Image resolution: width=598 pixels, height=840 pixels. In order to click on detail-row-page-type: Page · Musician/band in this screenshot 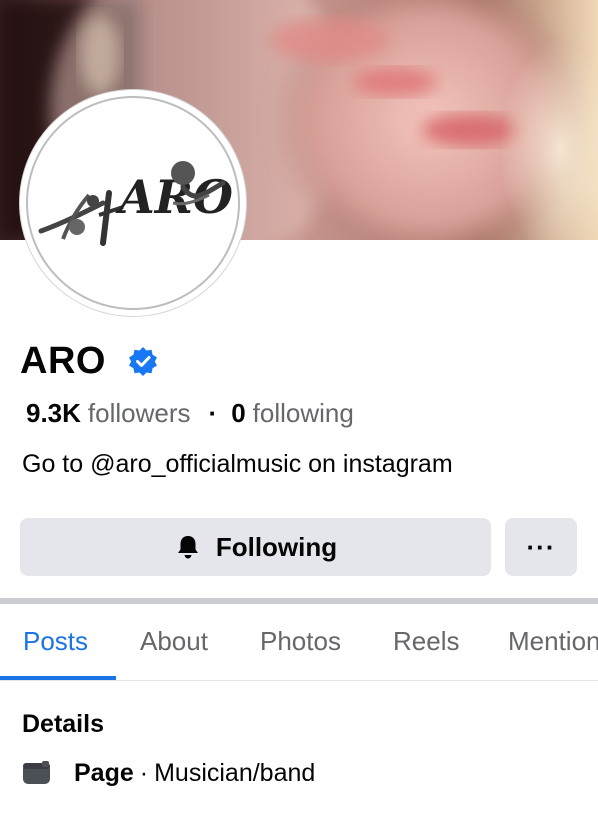, I will do `click(168, 773)`.